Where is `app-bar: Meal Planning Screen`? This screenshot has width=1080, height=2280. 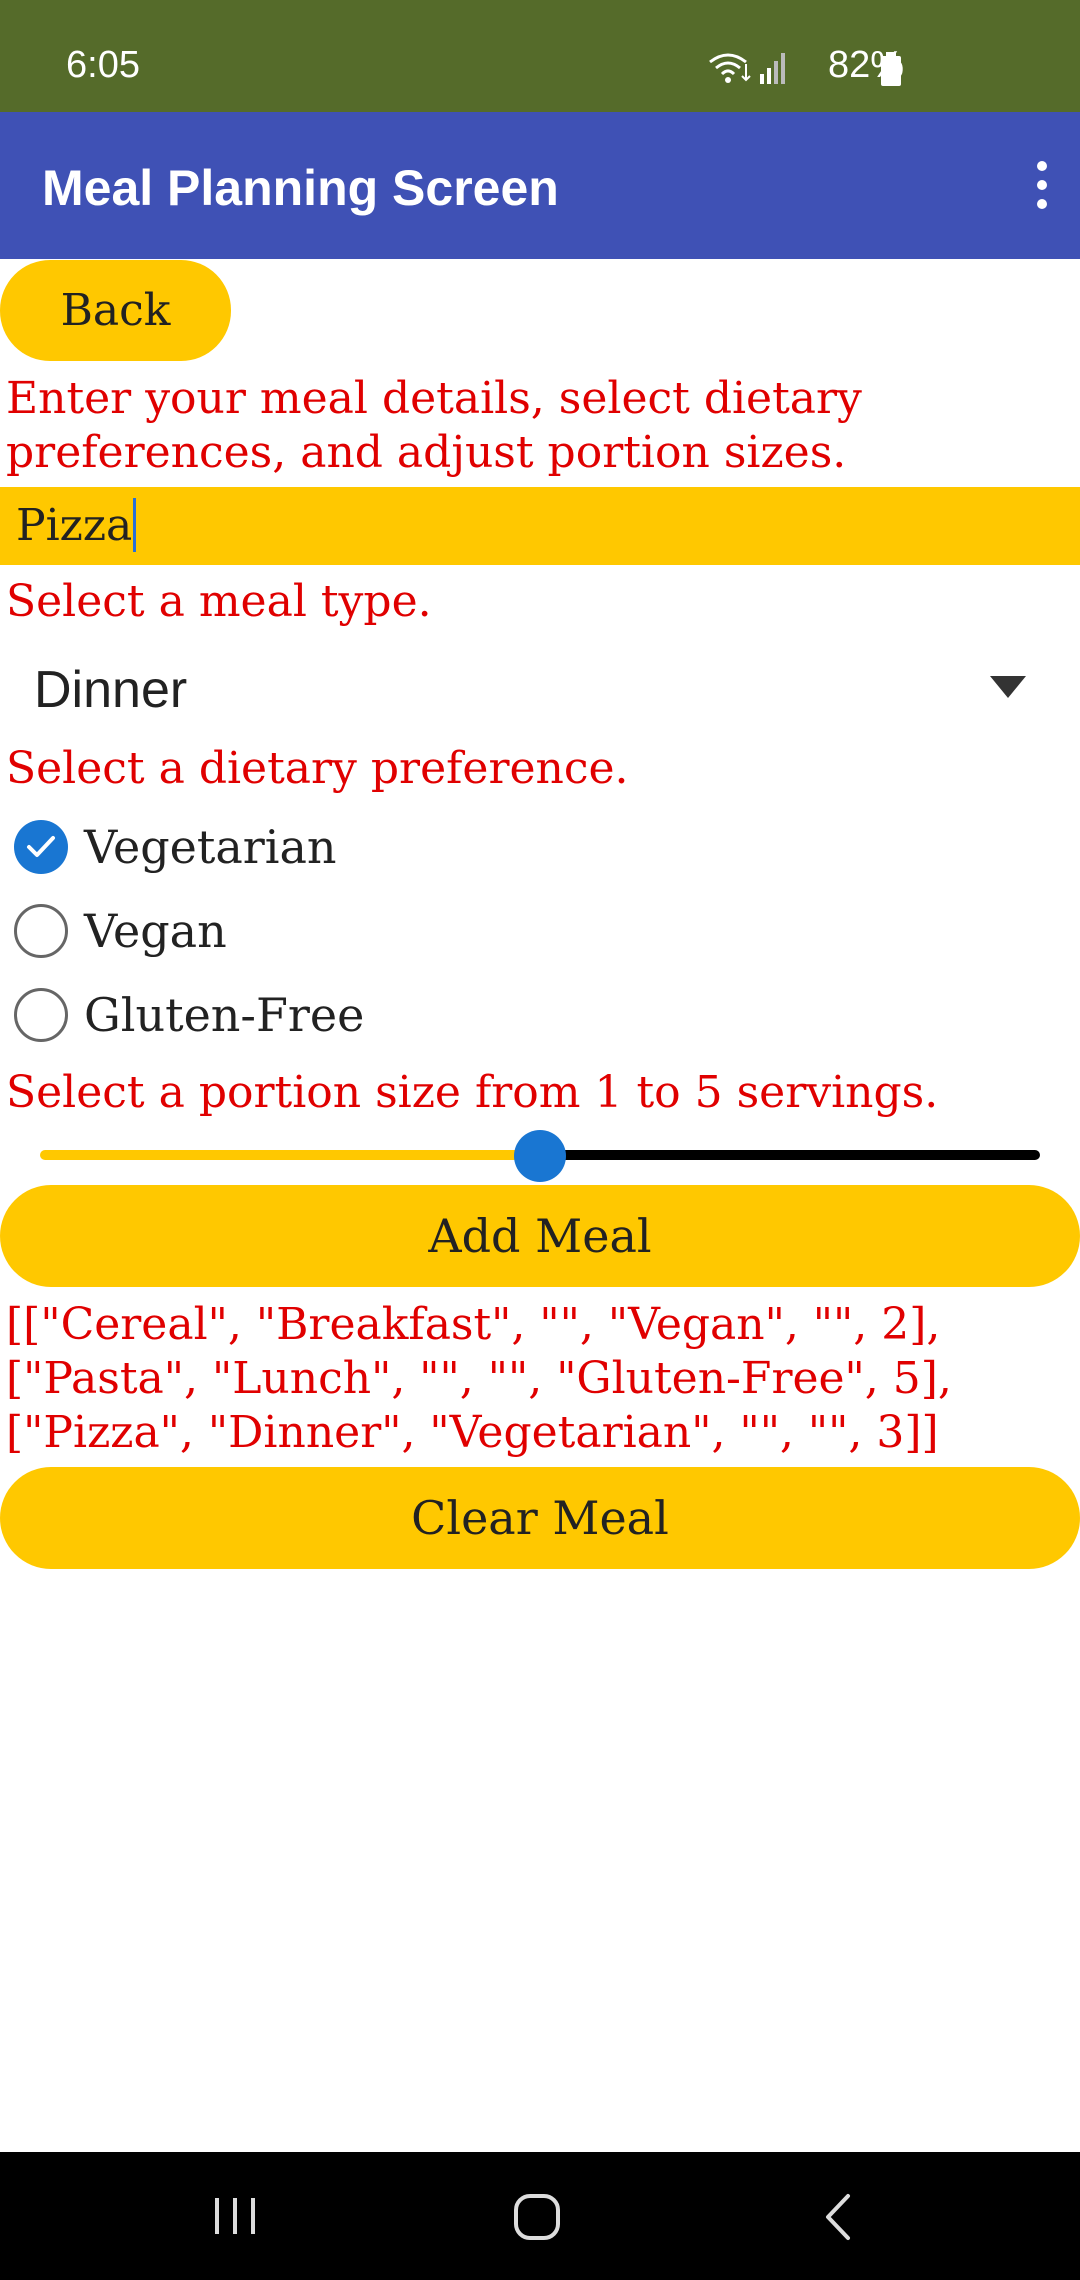
app-bar: Meal Planning Screen is located at coordinates (540, 185).